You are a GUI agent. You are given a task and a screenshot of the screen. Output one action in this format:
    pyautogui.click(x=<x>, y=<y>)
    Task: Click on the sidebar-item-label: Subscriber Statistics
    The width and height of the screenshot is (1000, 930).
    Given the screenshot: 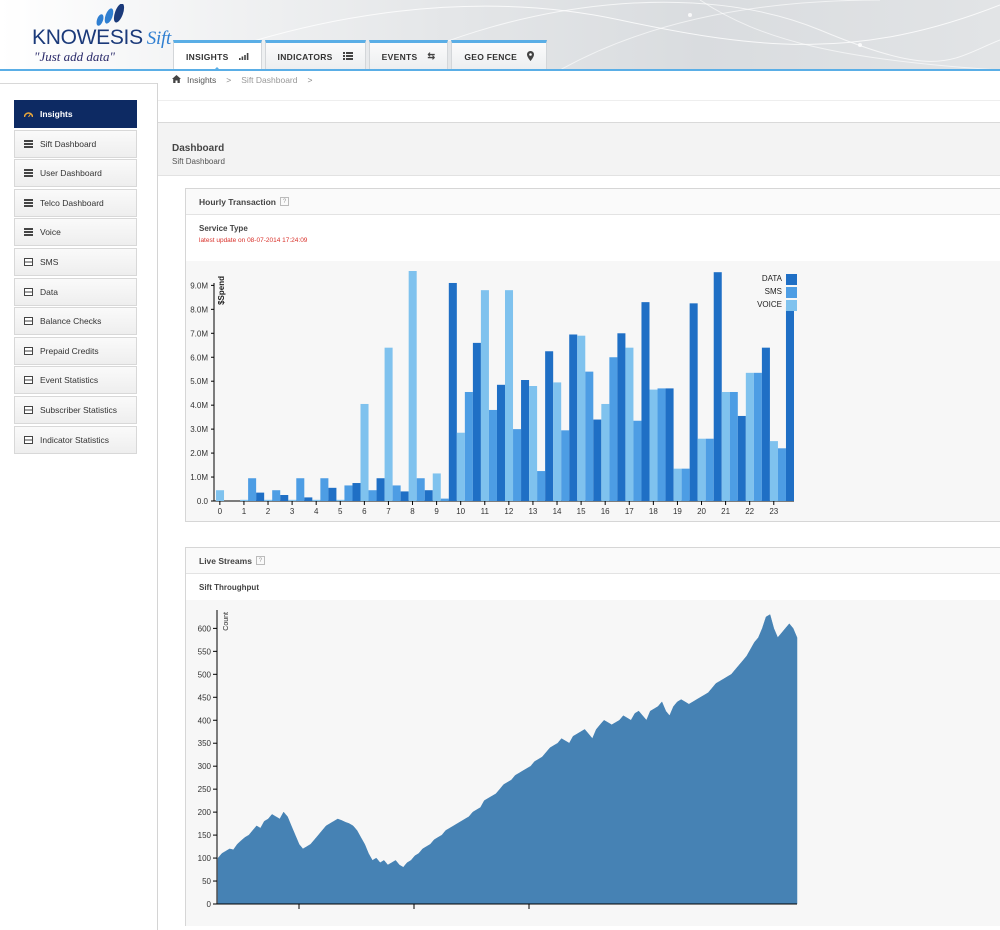 What is the action you would take?
    pyautogui.click(x=78, y=409)
    